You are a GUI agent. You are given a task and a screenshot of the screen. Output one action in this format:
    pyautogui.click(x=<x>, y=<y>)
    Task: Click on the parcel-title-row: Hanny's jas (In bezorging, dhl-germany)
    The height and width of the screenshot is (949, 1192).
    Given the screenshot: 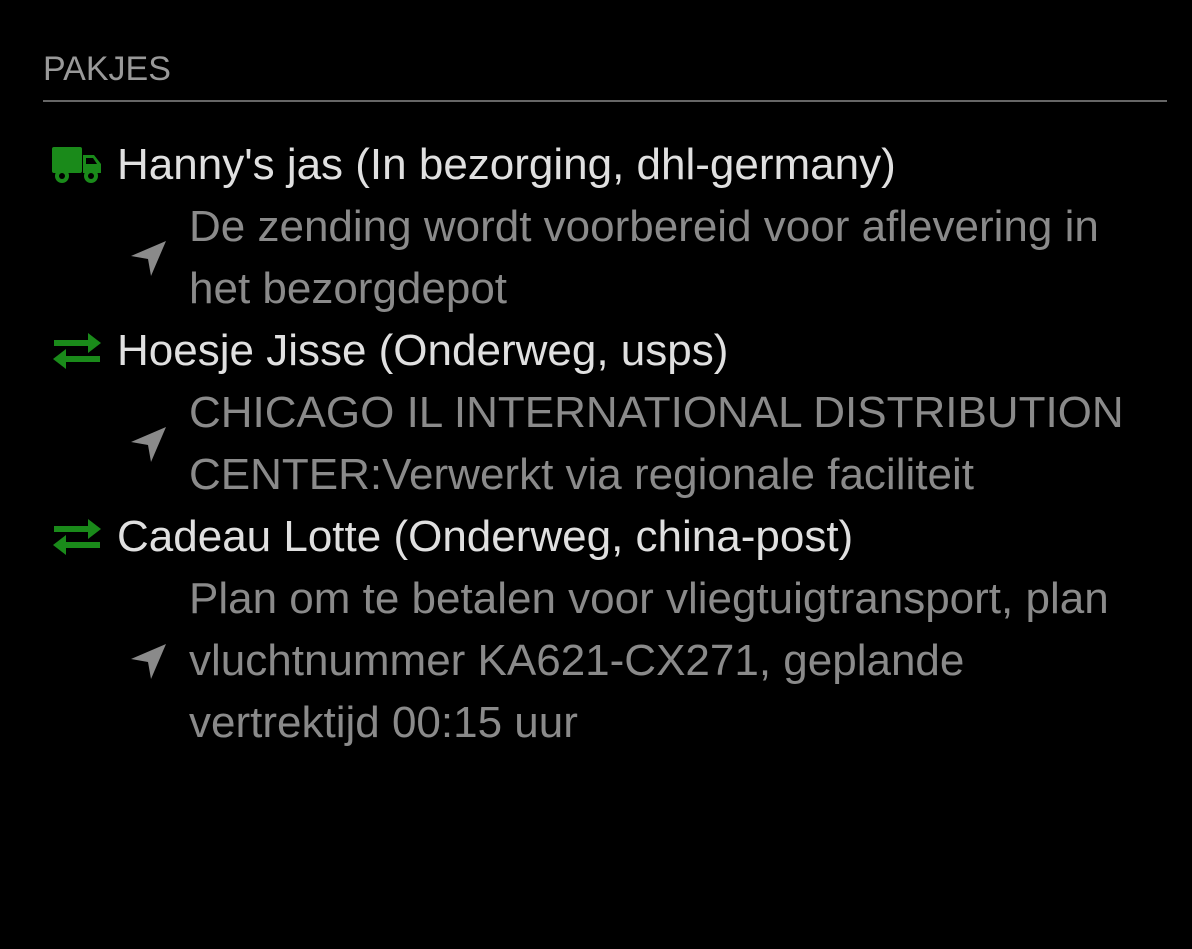 What is the action you would take?
    pyautogui.click(x=605, y=165)
    